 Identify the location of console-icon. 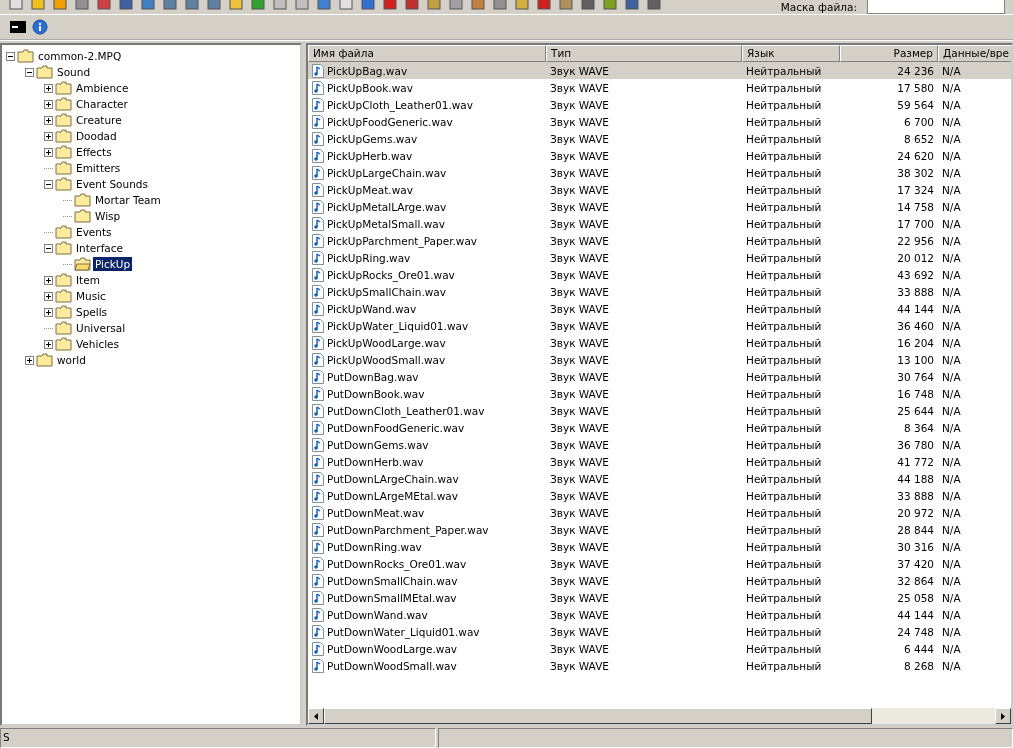
(18, 27).